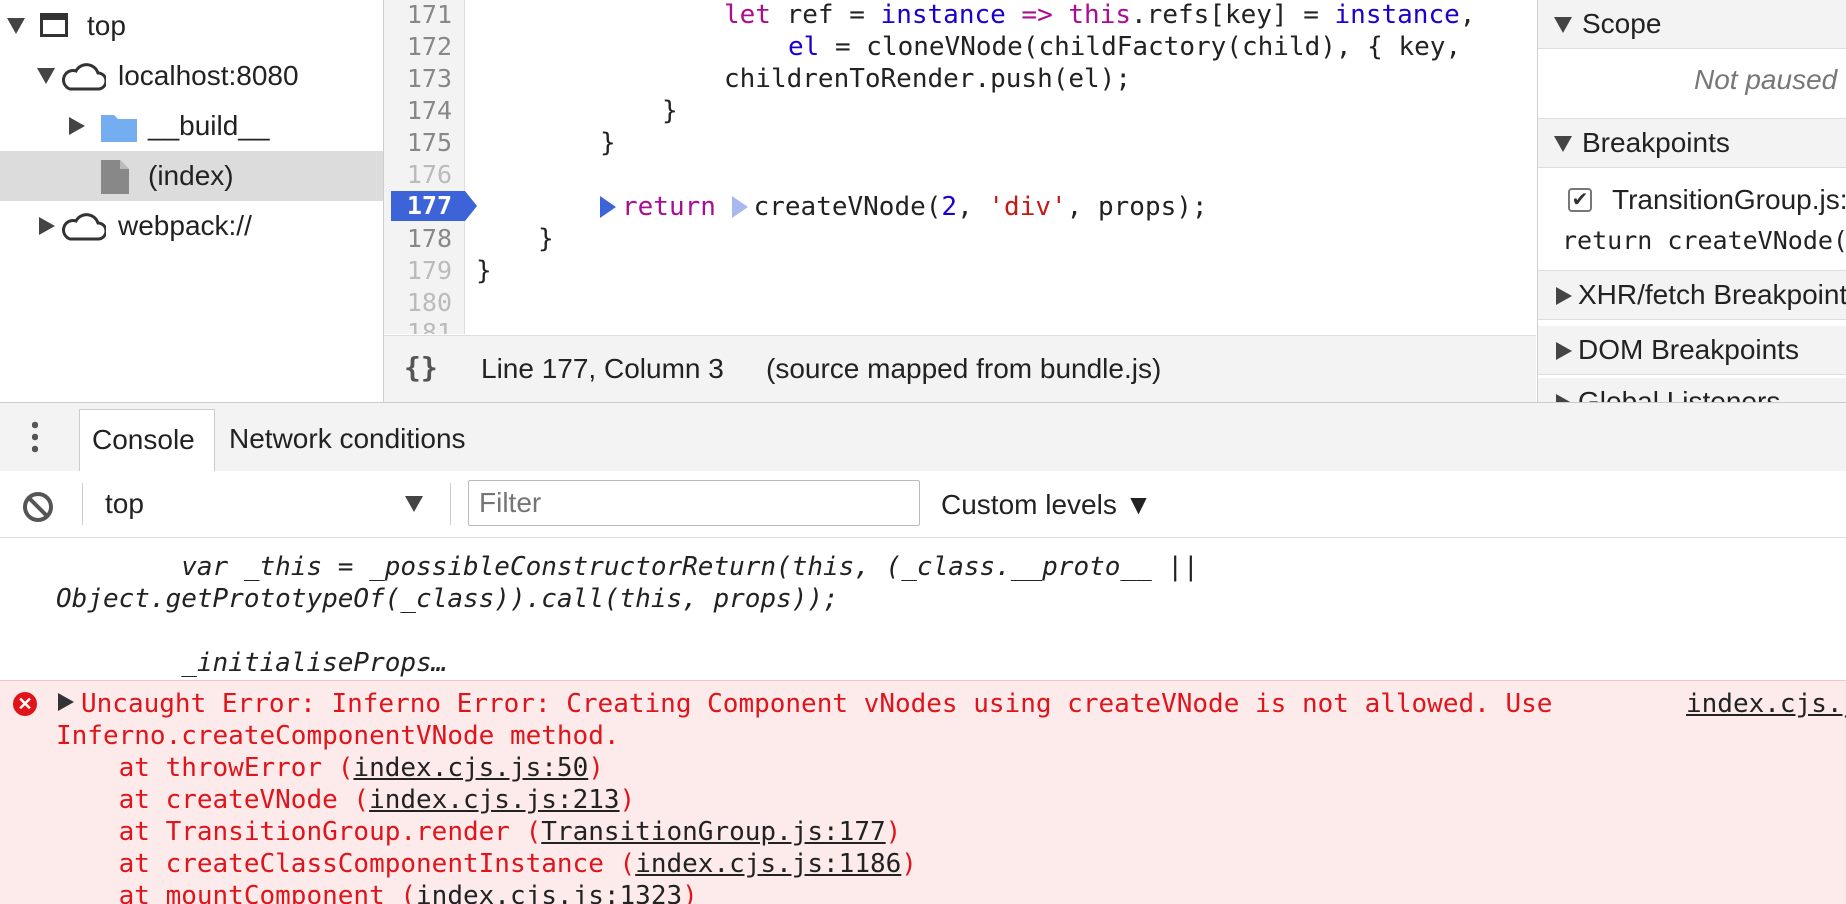  What do you see at coordinates (418, 80) in the screenshot?
I see `line-number: 173` at bounding box center [418, 80].